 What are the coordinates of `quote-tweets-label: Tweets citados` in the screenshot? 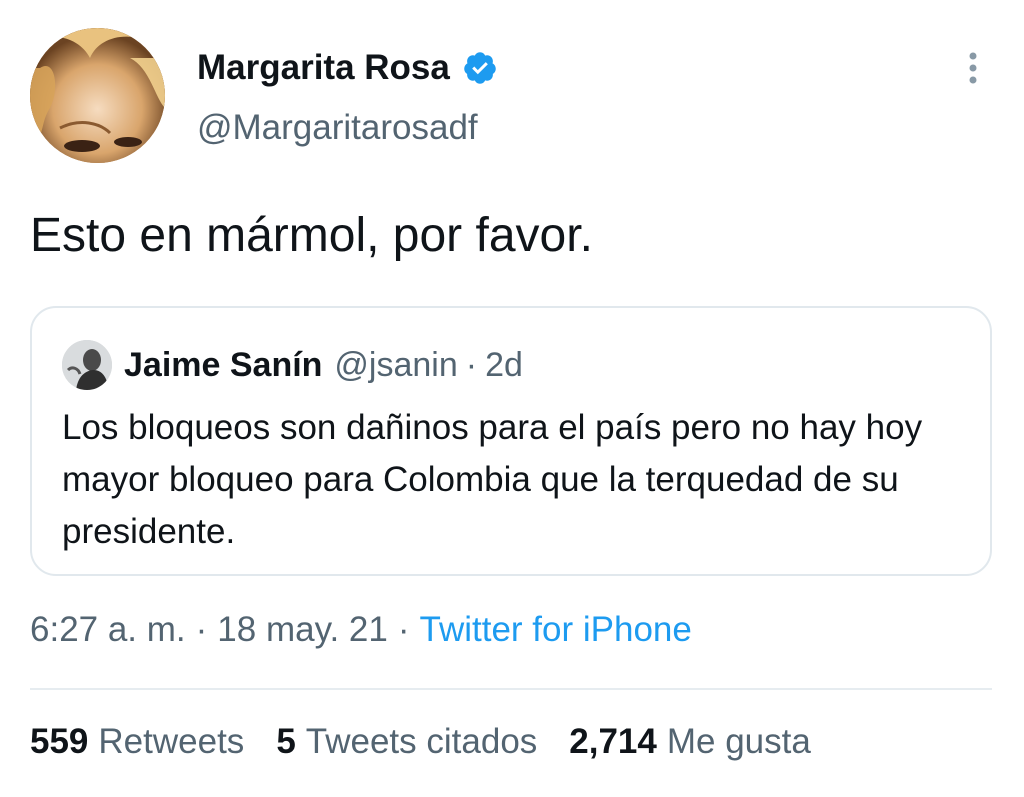 It's located at (421, 741).